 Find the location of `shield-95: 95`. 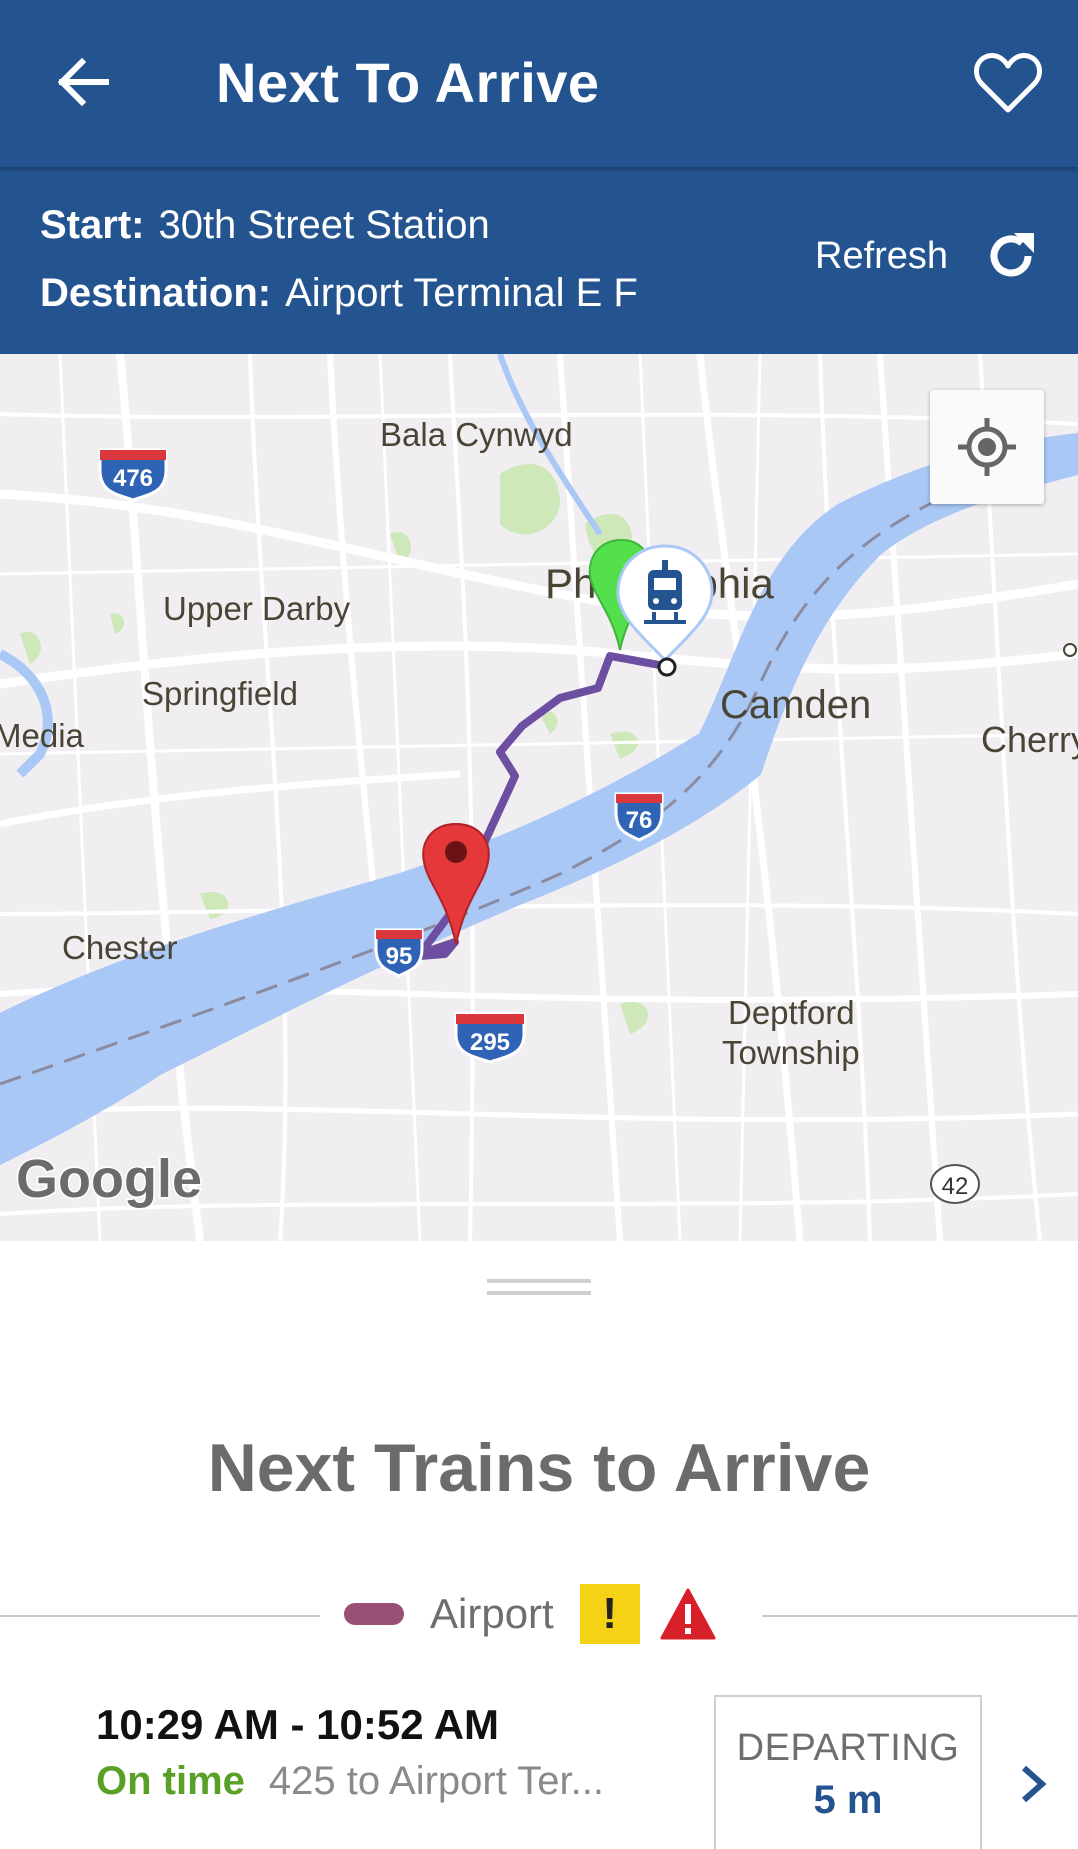

shield-95: 95 is located at coordinates (399, 953).